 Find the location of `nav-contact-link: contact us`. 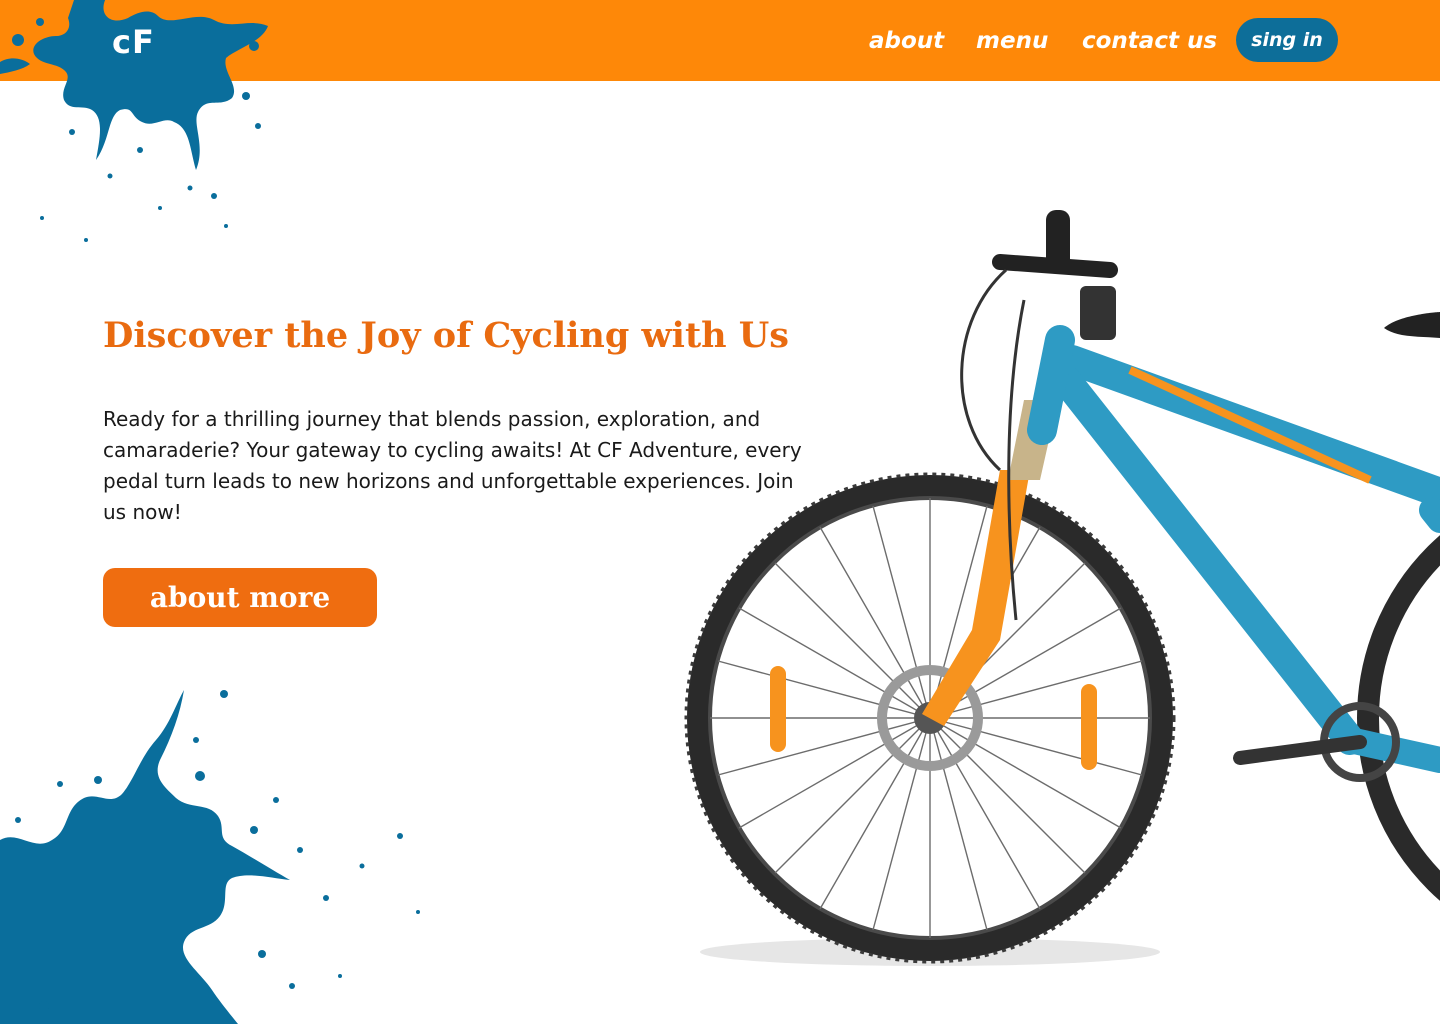

nav-contact-link: contact us is located at coordinates (1149, 41).